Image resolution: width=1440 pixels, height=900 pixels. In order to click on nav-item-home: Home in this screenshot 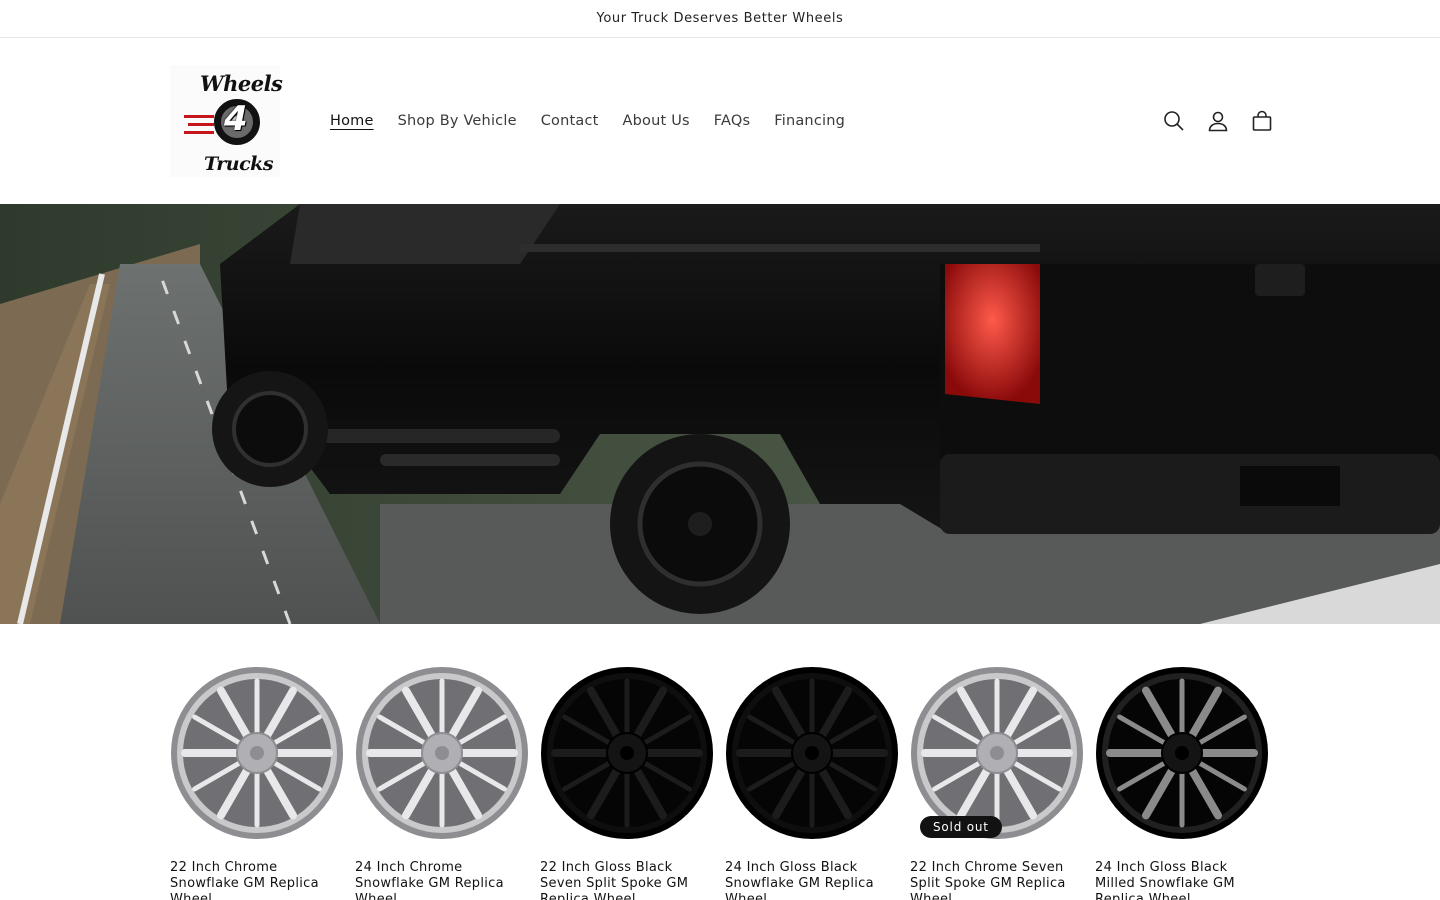, I will do `click(352, 121)`.